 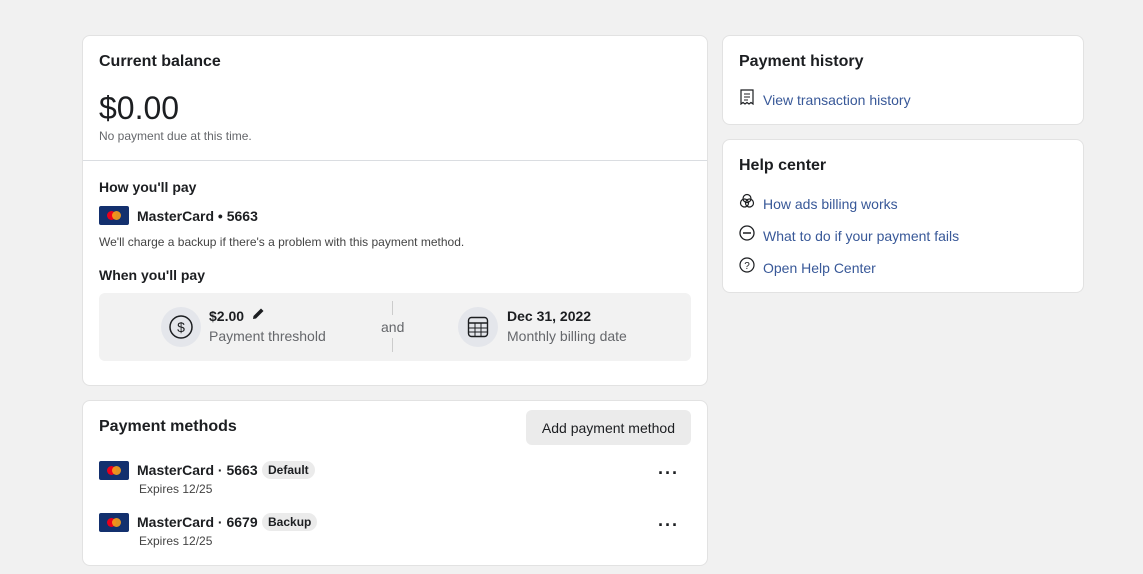 I want to click on help-link-open-help-center-label: Open Help Center, so click(x=819, y=267).